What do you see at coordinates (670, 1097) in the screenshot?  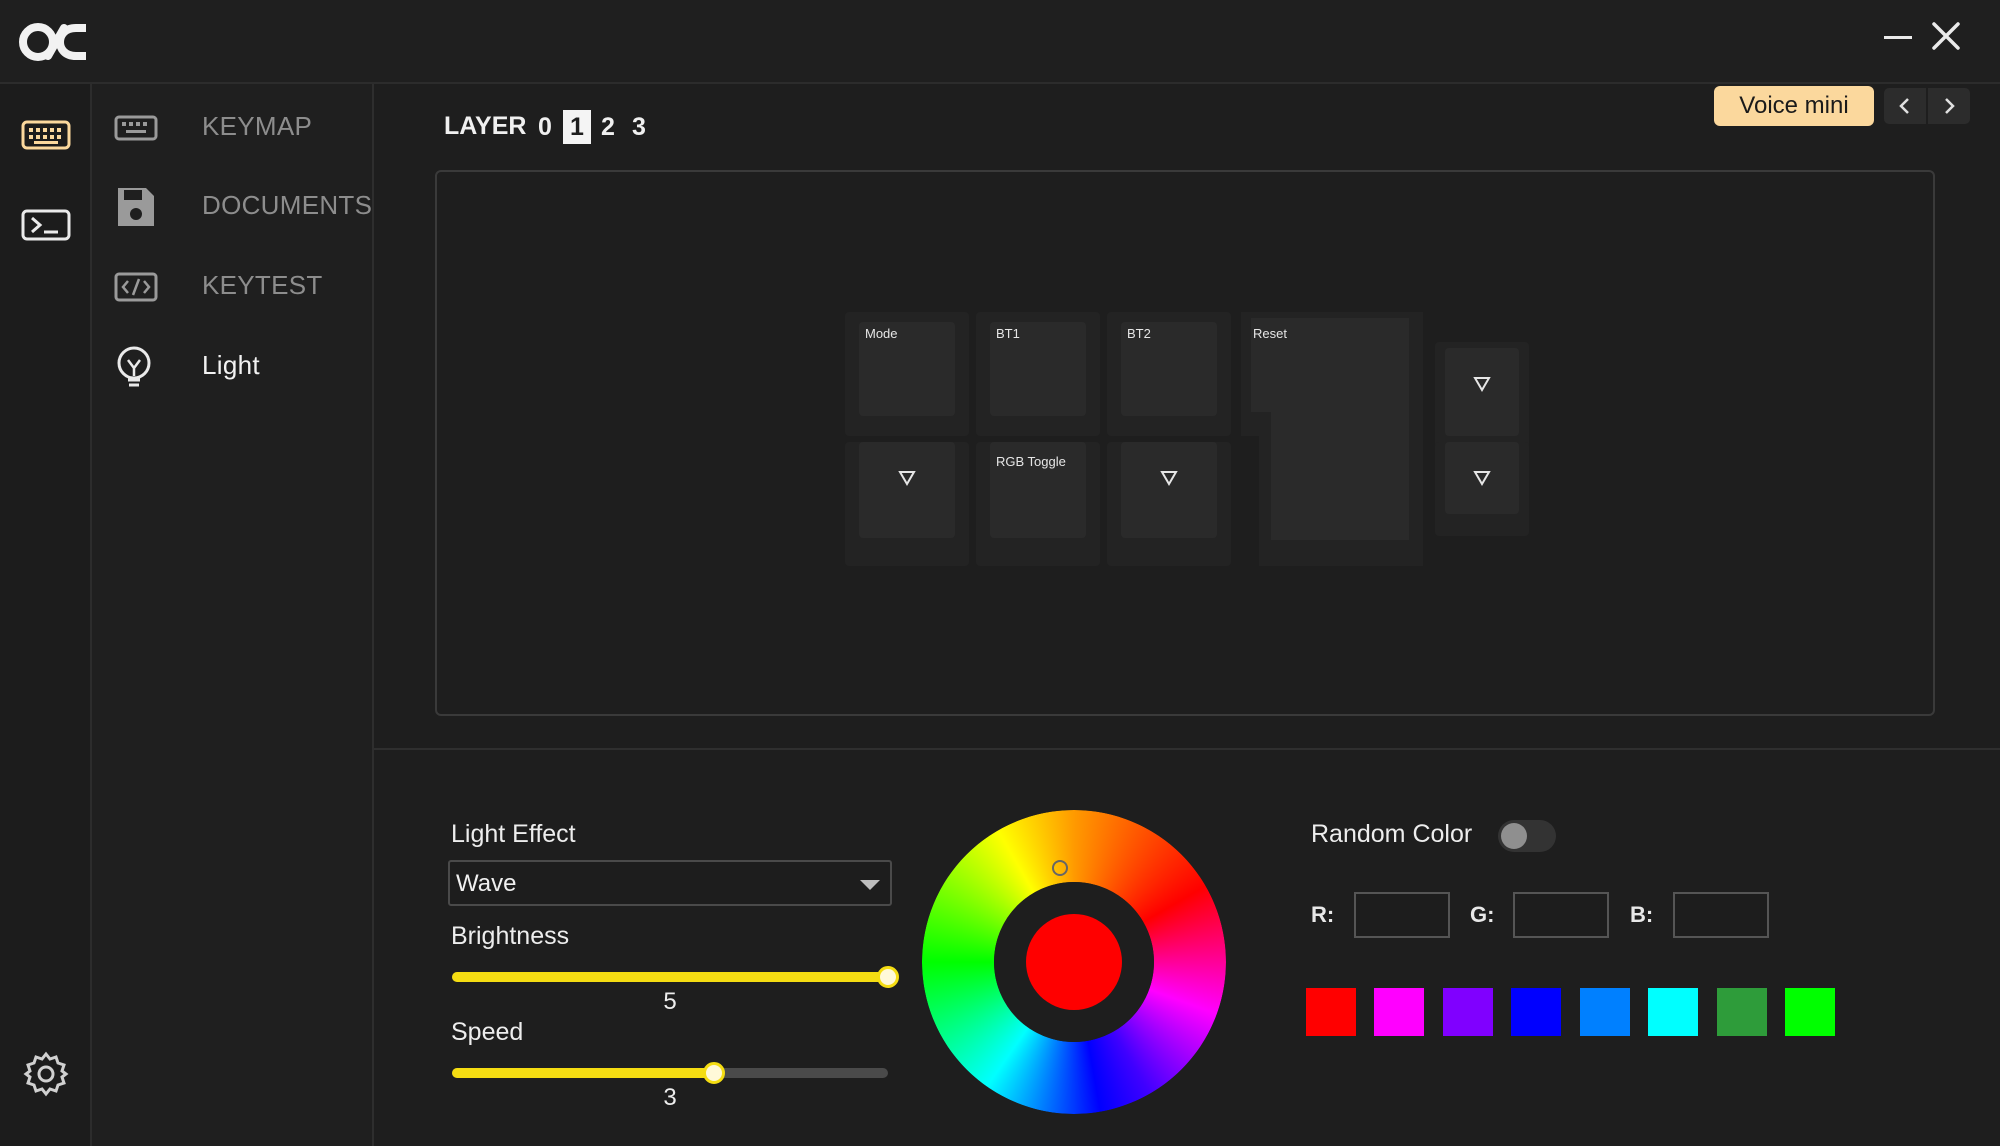 I see `speed-value: 3` at bounding box center [670, 1097].